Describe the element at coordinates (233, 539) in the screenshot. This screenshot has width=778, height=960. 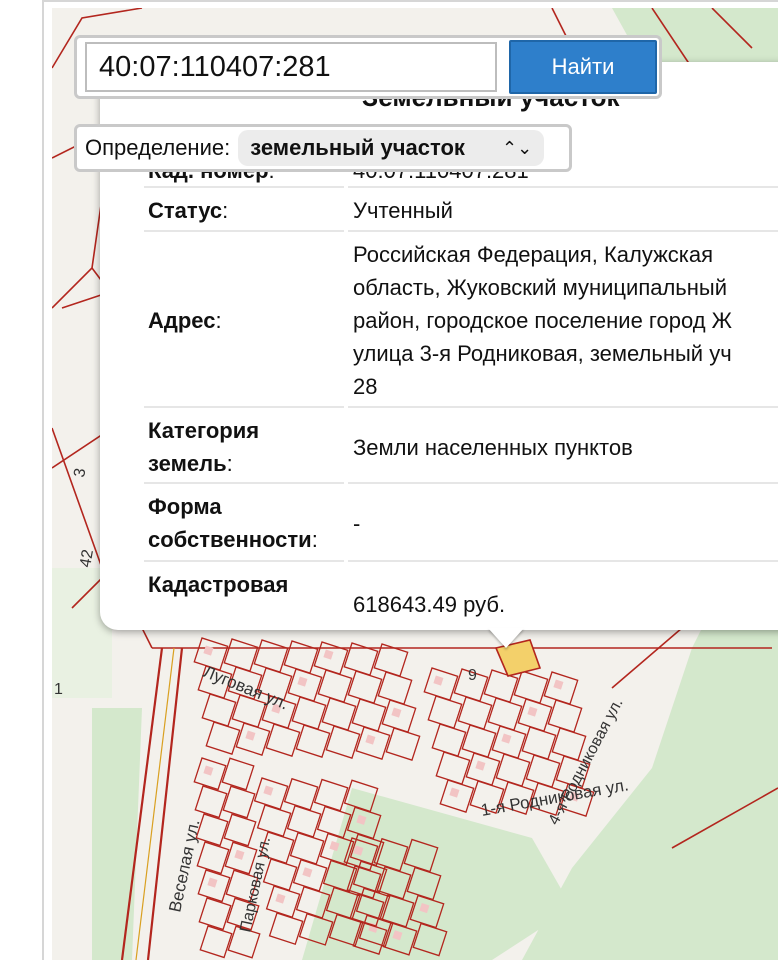
I see `row-label-line: собственности:` at that location.